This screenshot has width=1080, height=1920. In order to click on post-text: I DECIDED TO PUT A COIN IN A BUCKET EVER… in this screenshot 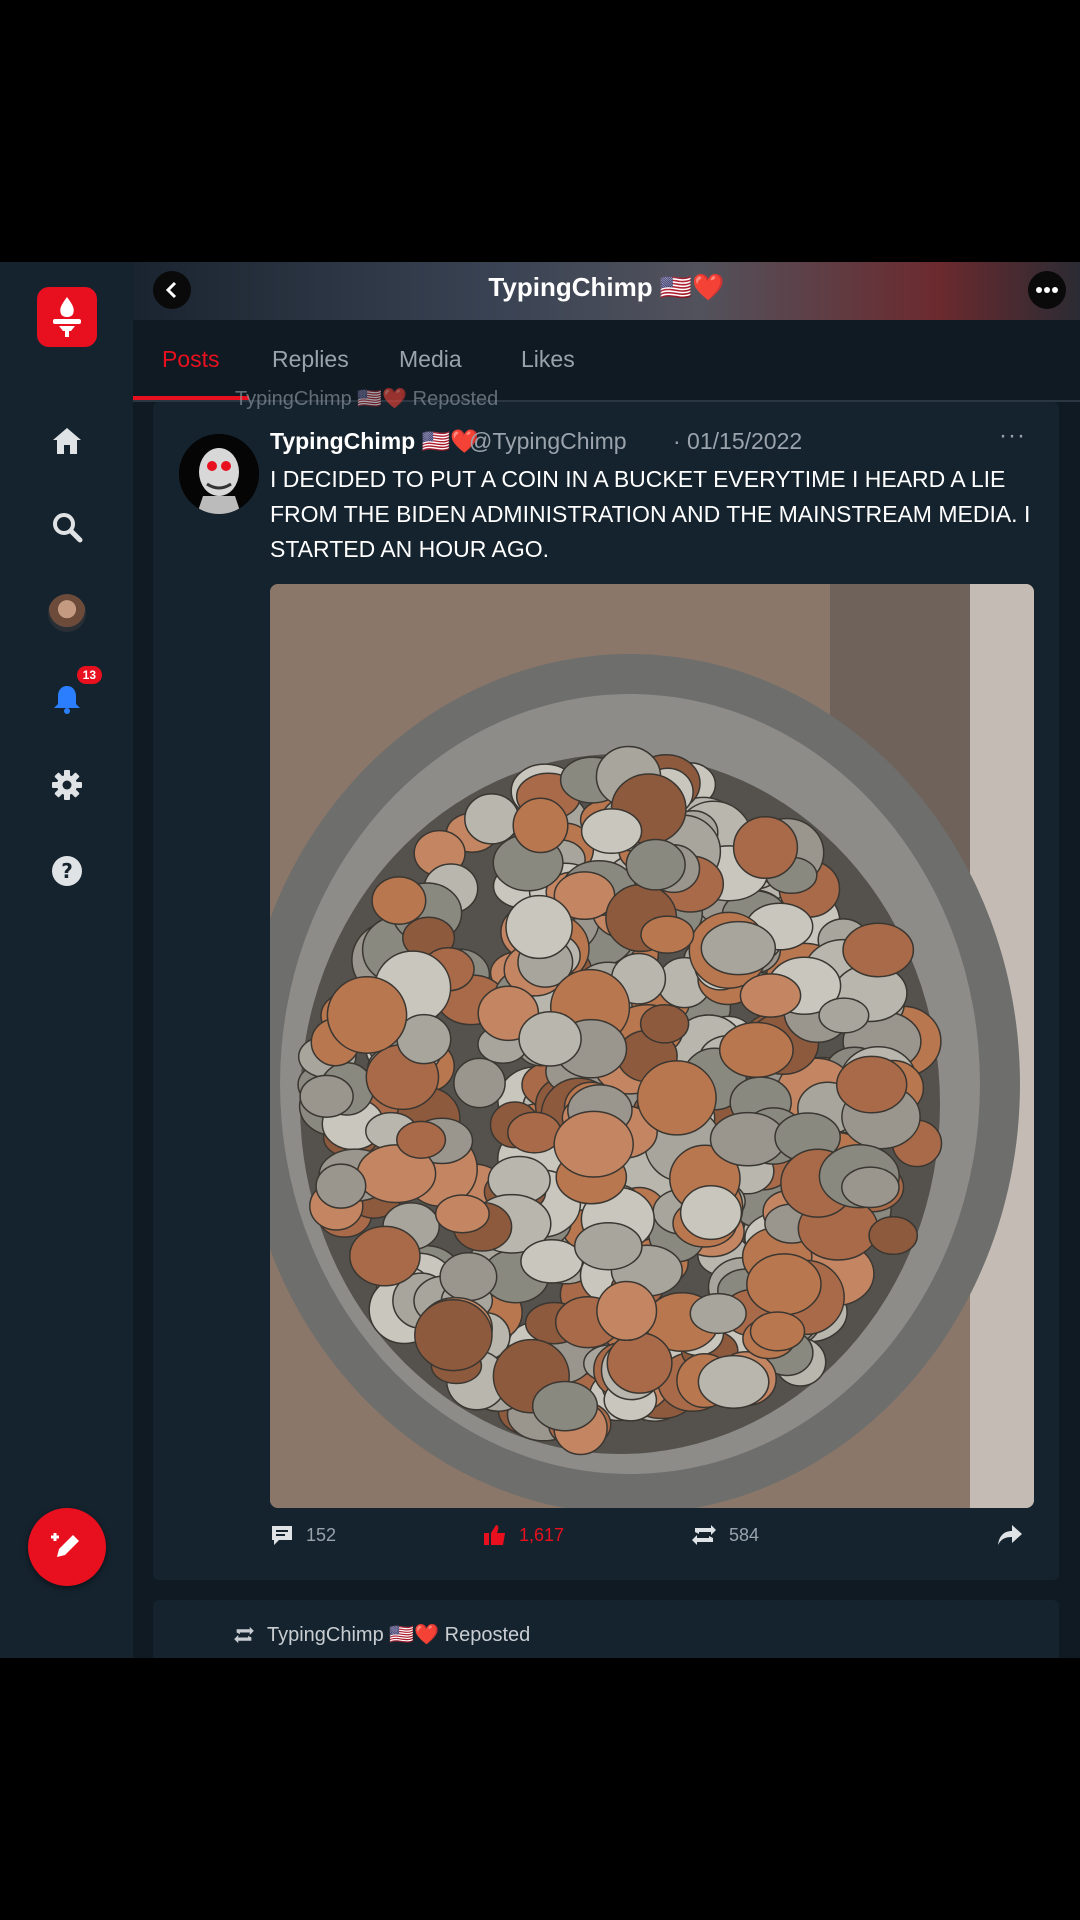, I will do `click(650, 514)`.